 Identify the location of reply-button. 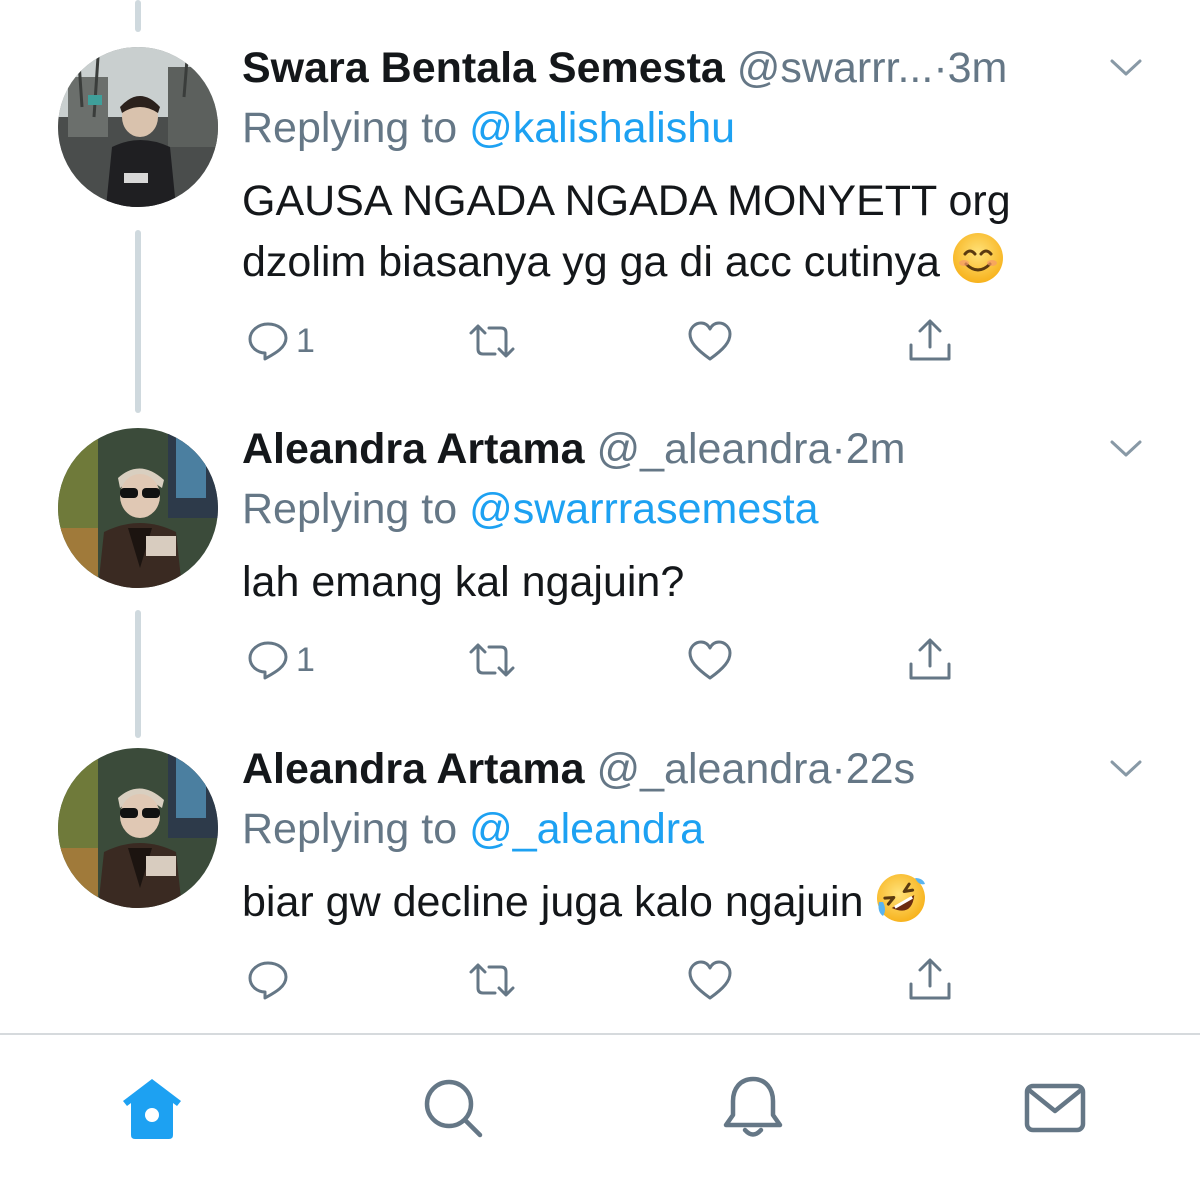
(271, 980).